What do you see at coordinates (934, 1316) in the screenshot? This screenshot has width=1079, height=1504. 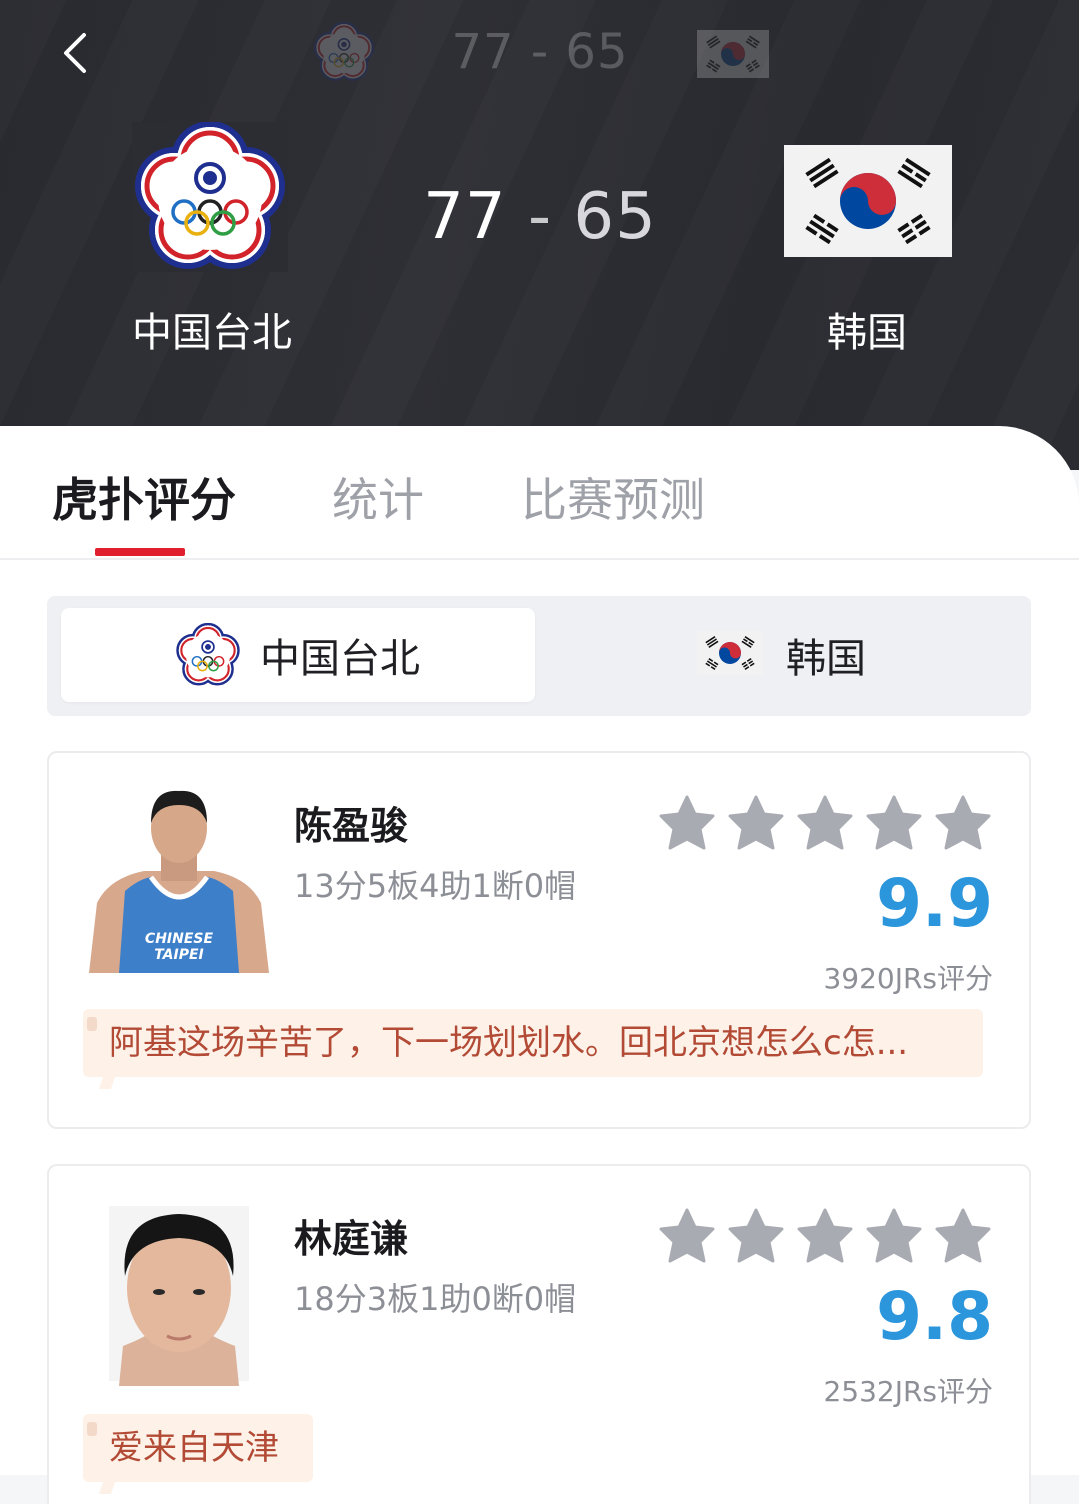 I see `player-rating: 9.8` at bounding box center [934, 1316].